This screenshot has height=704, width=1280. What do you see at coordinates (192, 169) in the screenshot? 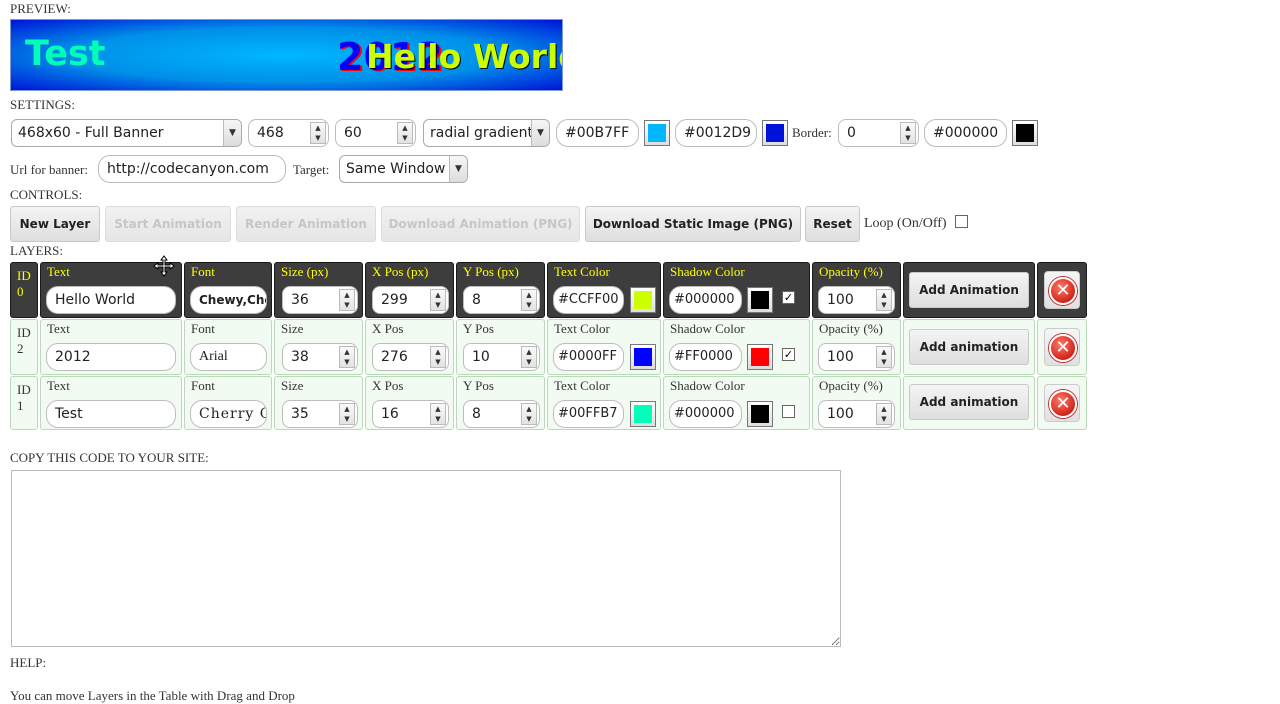
I see `banner-url-input: http://codecanyon.com` at bounding box center [192, 169].